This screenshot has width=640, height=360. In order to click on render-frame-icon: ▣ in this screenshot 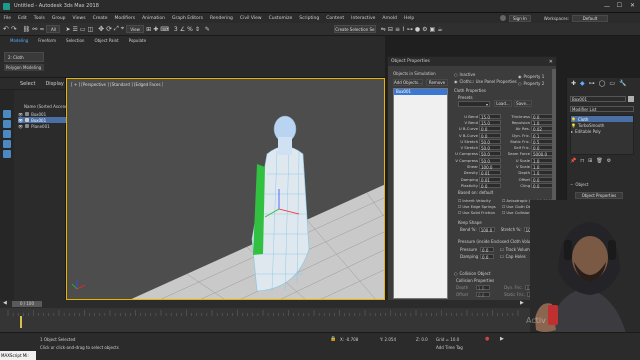, I will do `click(433, 29)`.